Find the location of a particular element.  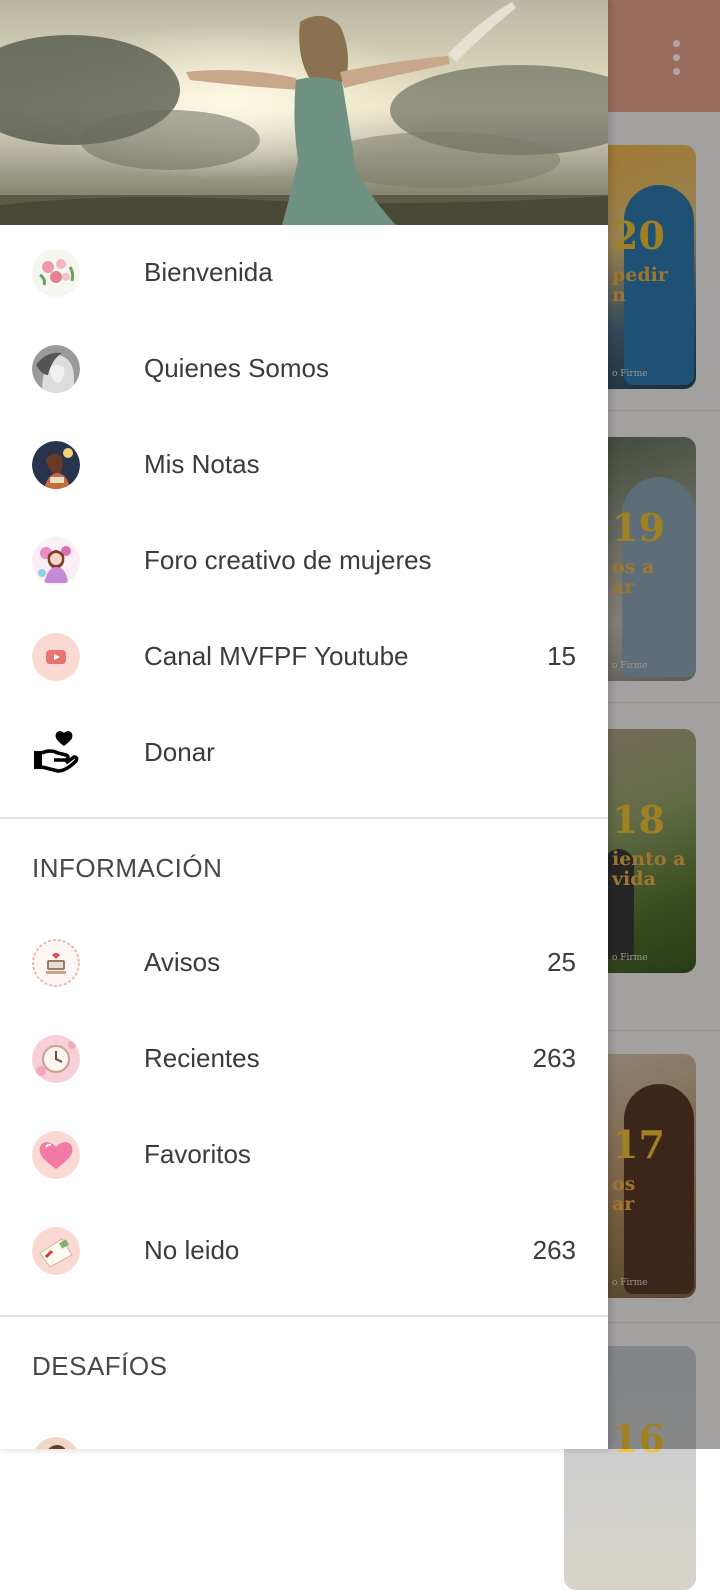

drawer-item-mis-notas: Mis Notas is located at coordinates (304, 465).